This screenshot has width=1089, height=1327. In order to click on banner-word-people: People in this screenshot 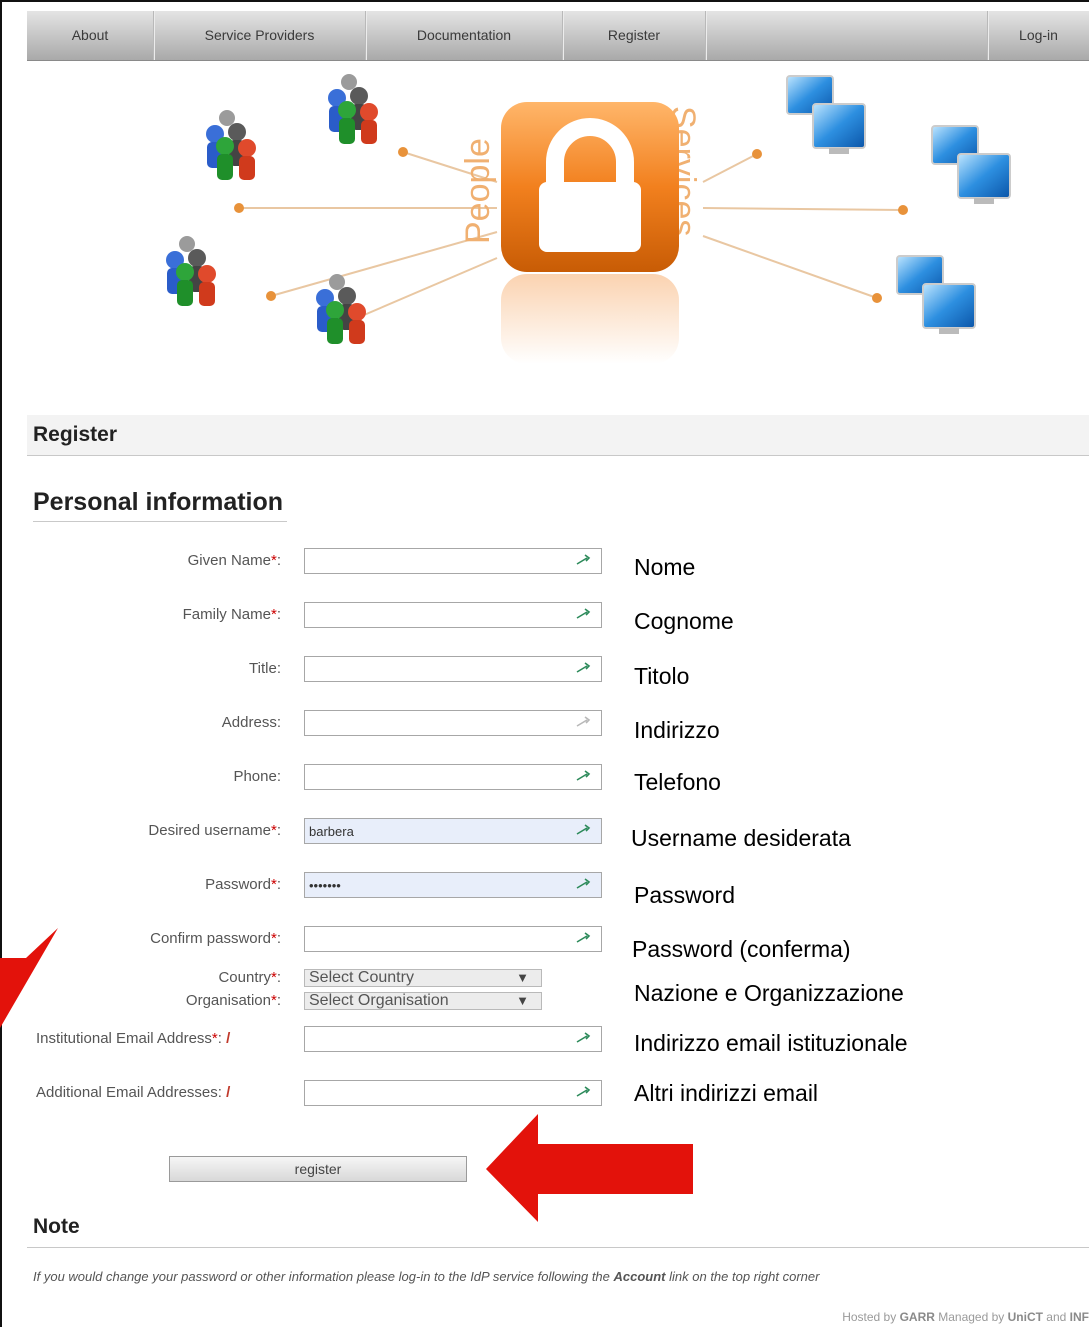, I will do `click(478, 191)`.